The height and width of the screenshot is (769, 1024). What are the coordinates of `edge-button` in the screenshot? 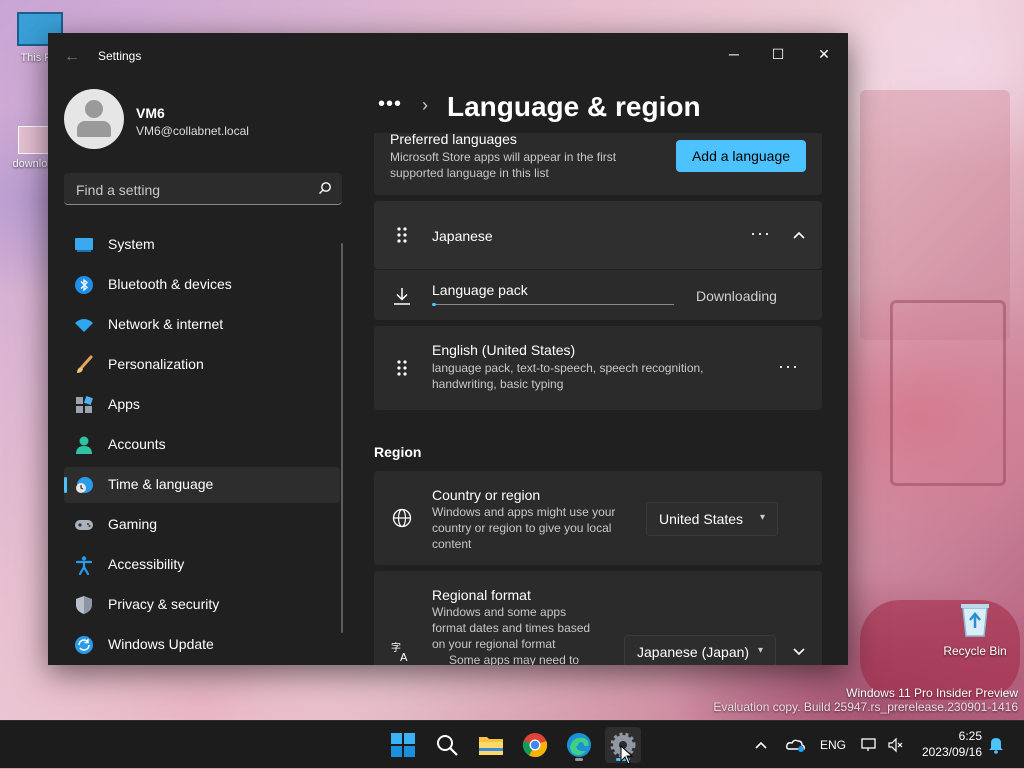 It's located at (579, 745).